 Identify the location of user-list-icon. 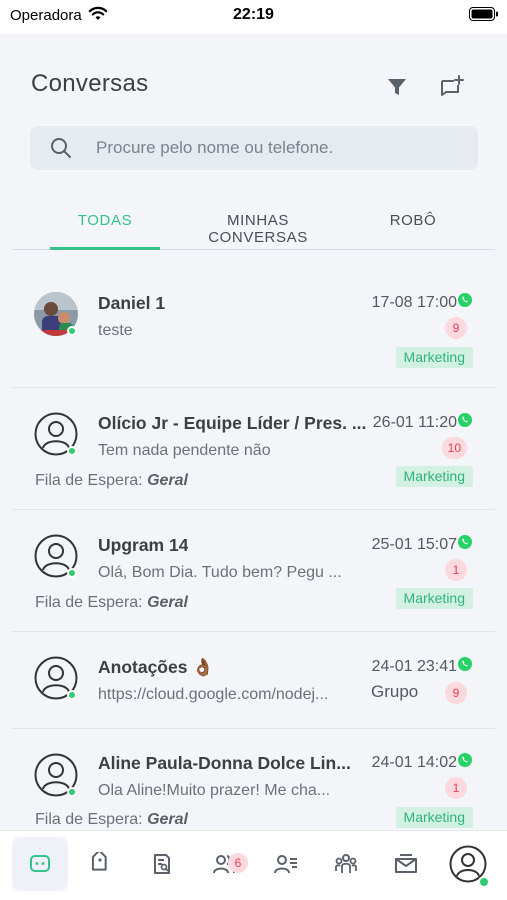
(285, 864).